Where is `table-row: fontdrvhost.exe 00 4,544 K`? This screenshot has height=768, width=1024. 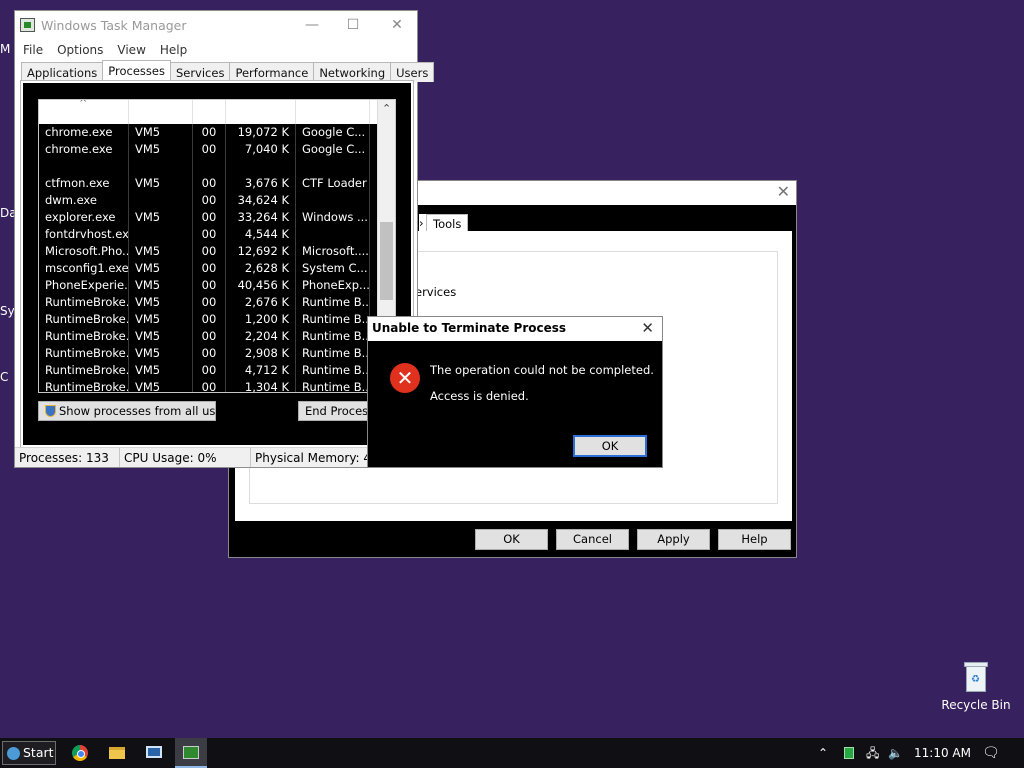
table-row: fontdrvhost.exe 00 4,544 K is located at coordinates (217, 234).